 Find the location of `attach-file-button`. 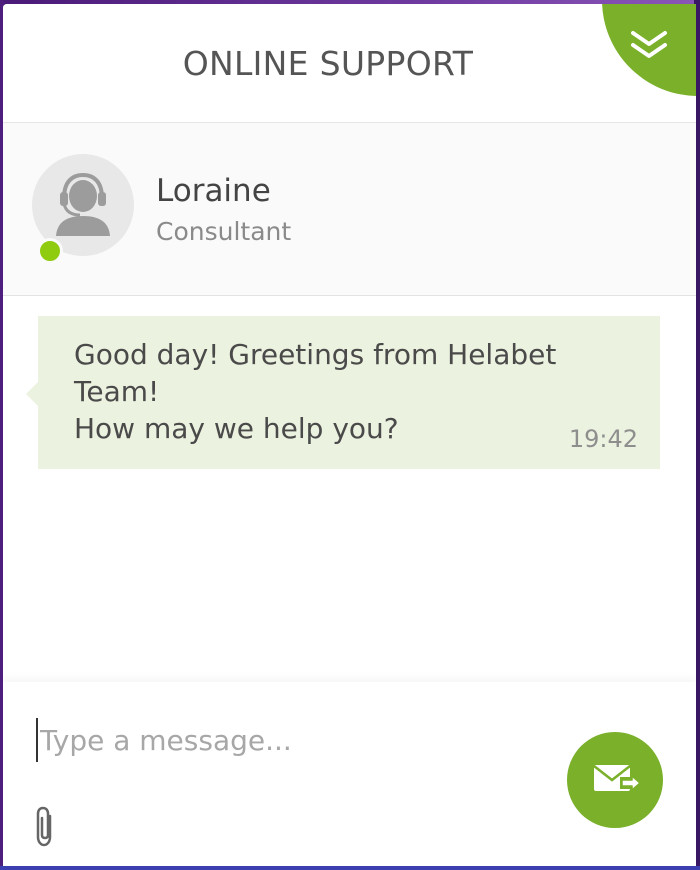

attach-file-button is located at coordinates (46, 827).